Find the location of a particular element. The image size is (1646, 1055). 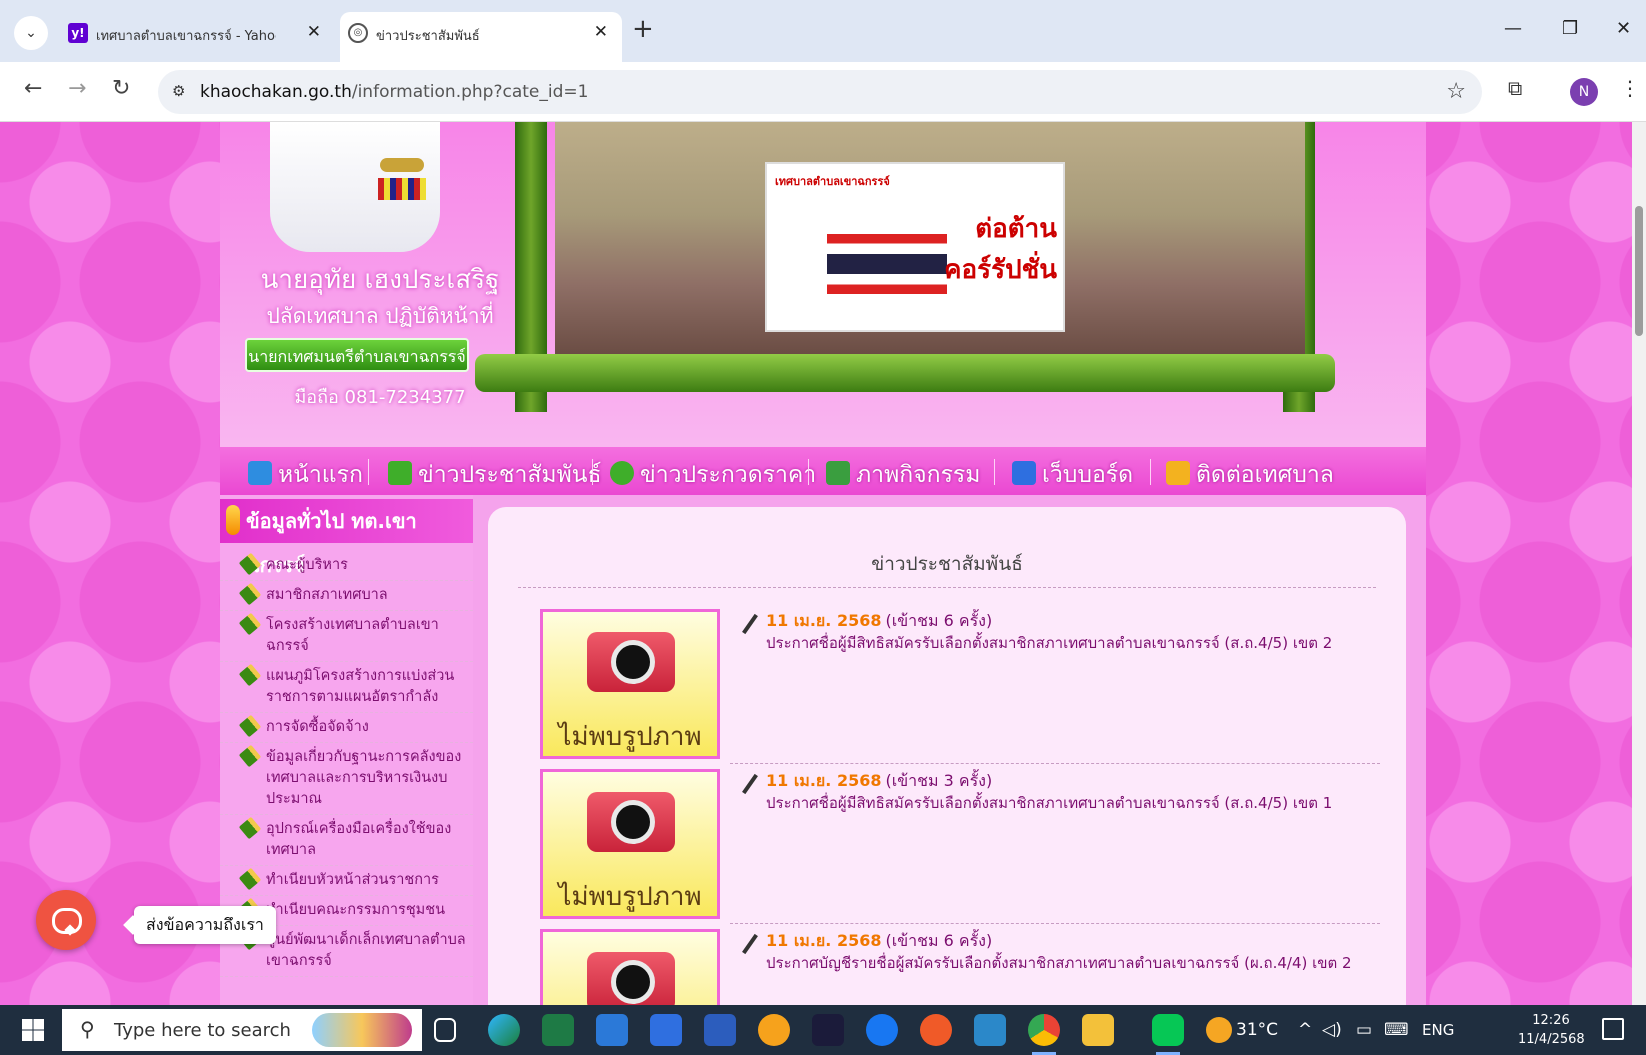

notification-icon is located at coordinates (1613, 1029).